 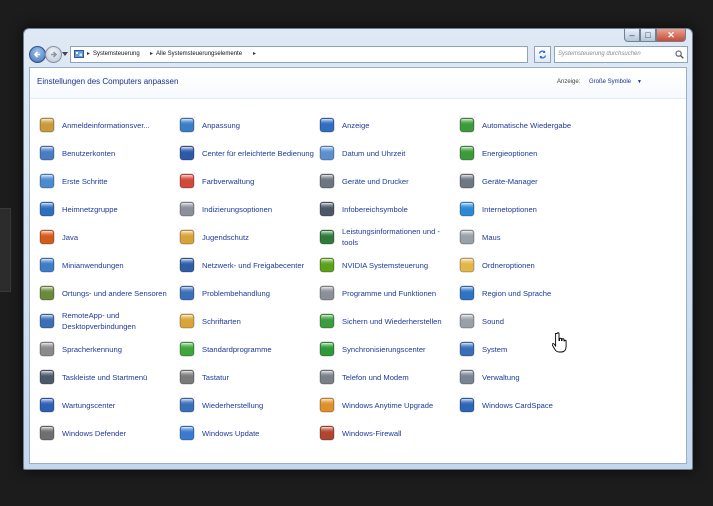 What do you see at coordinates (391, 237) in the screenshot?
I see `cp-item-label: Leistungsinformationen und -tools` at bounding box center [391, 237].